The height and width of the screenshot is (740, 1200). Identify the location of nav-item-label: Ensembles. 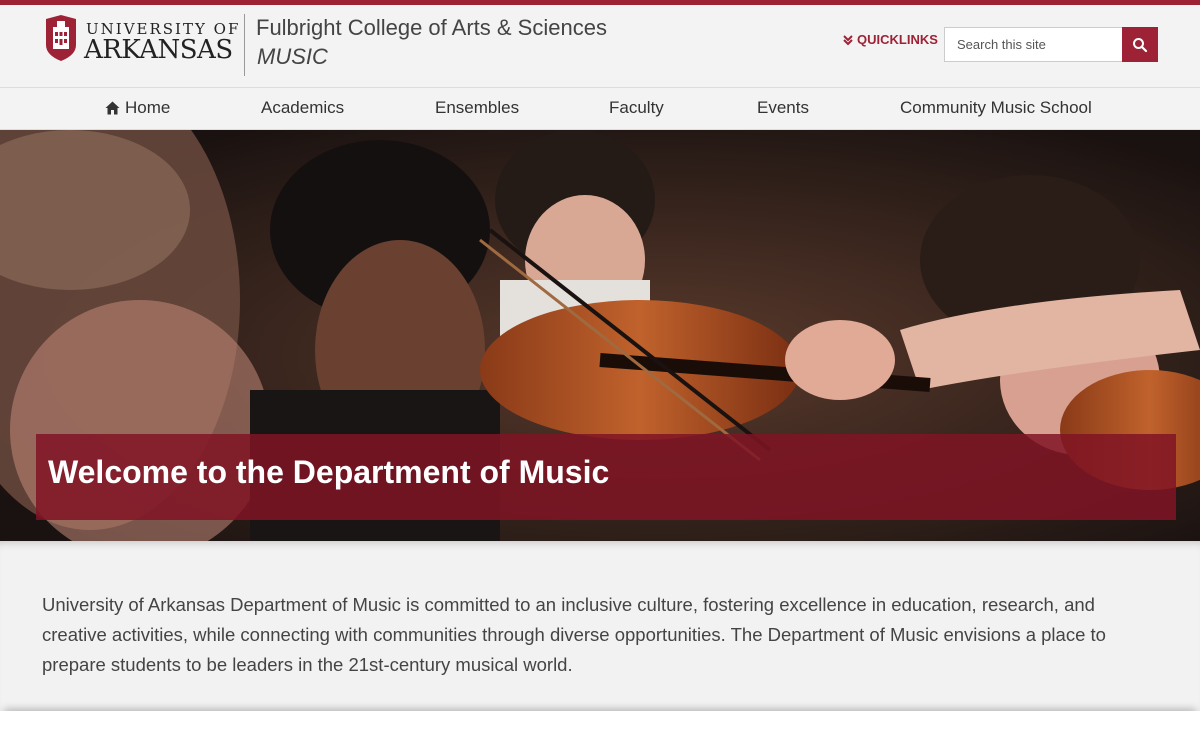
(477, 107).